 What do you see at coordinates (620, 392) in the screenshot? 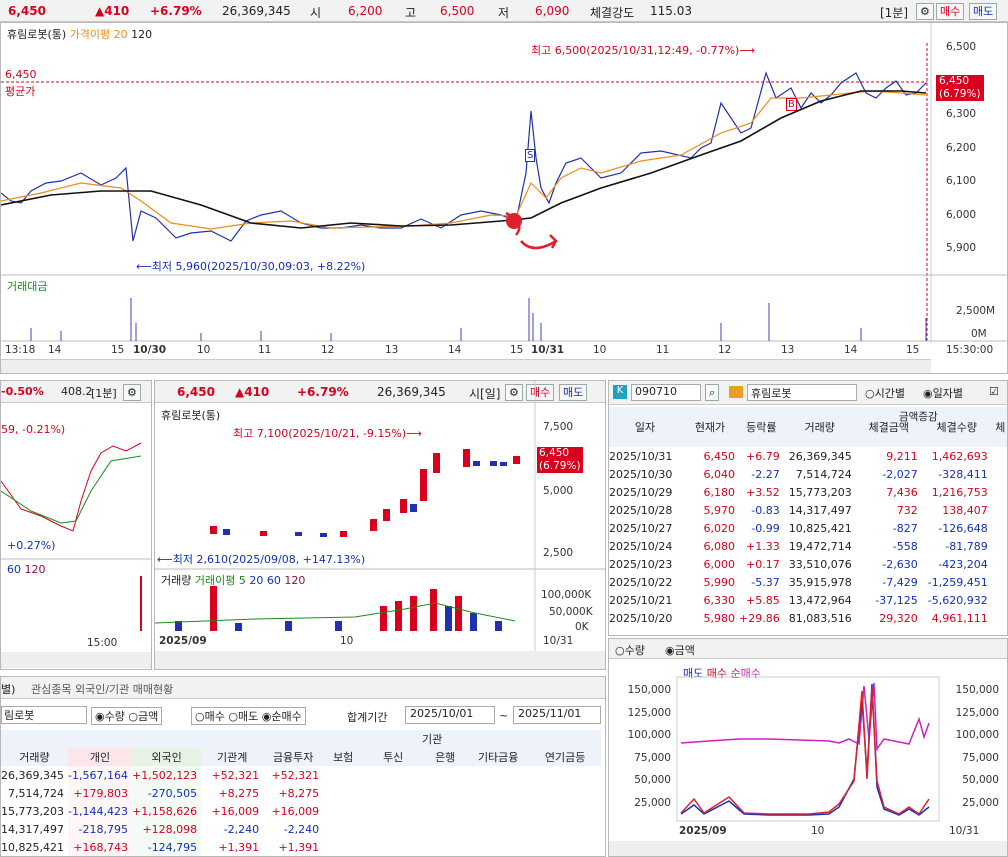
I see `k-icon: K` at bounding box center [620, 392].